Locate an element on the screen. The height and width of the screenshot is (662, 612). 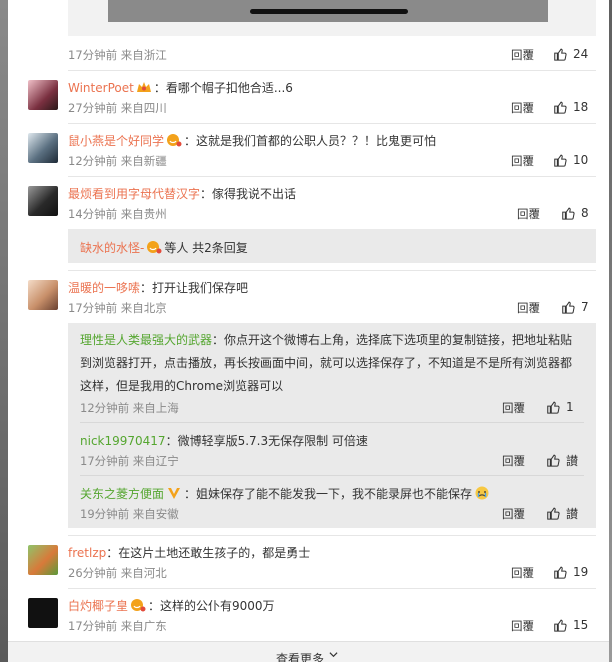
reply-text: ：姐妹保存了能不能发我一下，我不能录屏也不能保存 is located at coordinates (328, 494).